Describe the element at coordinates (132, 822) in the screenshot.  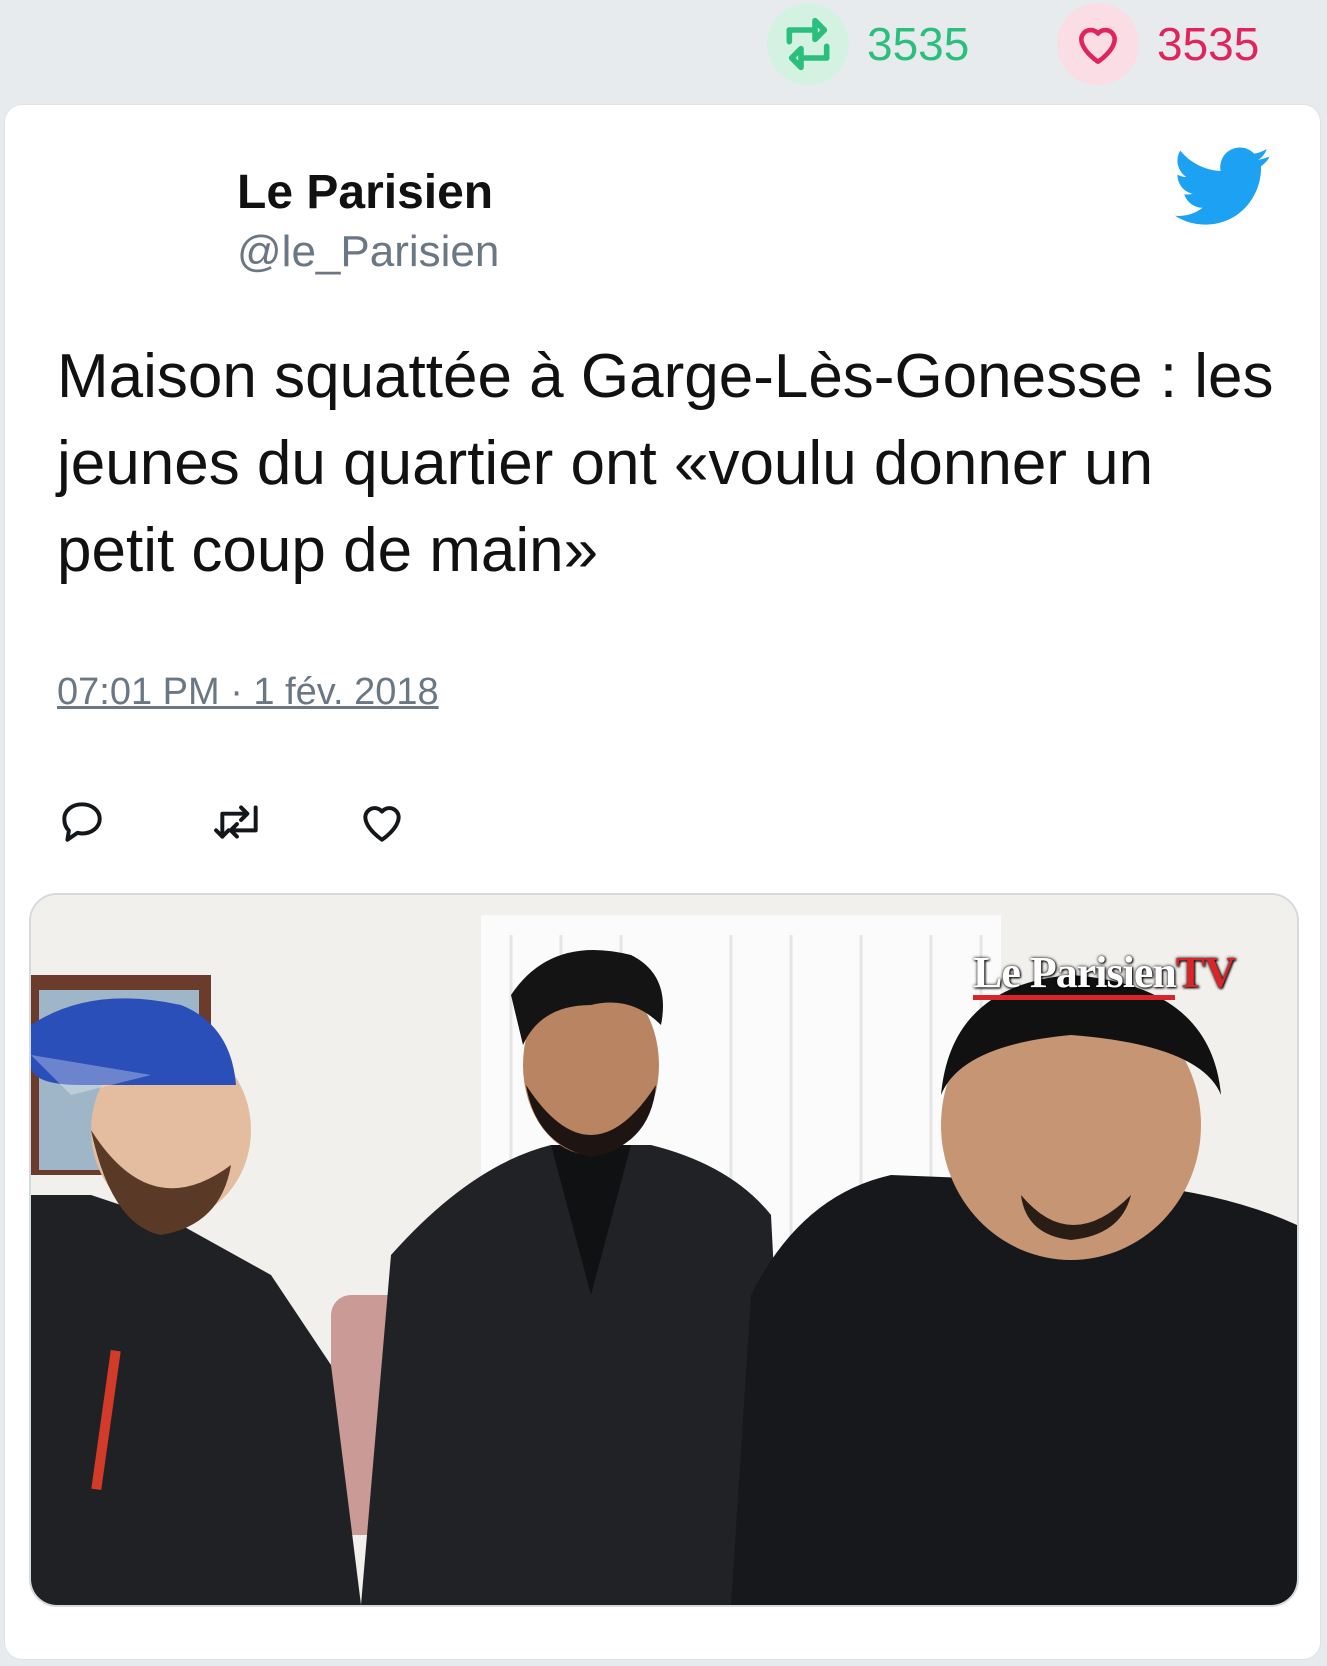
I see `reply-button` at that location.